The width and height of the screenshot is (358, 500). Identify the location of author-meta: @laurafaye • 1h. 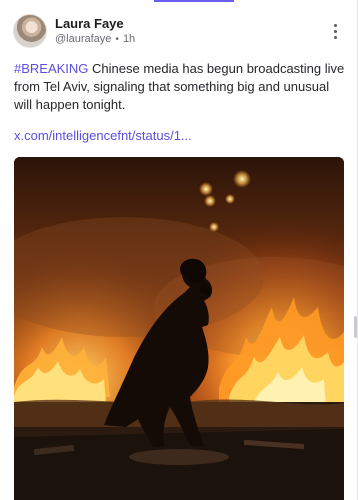
(95, 39).